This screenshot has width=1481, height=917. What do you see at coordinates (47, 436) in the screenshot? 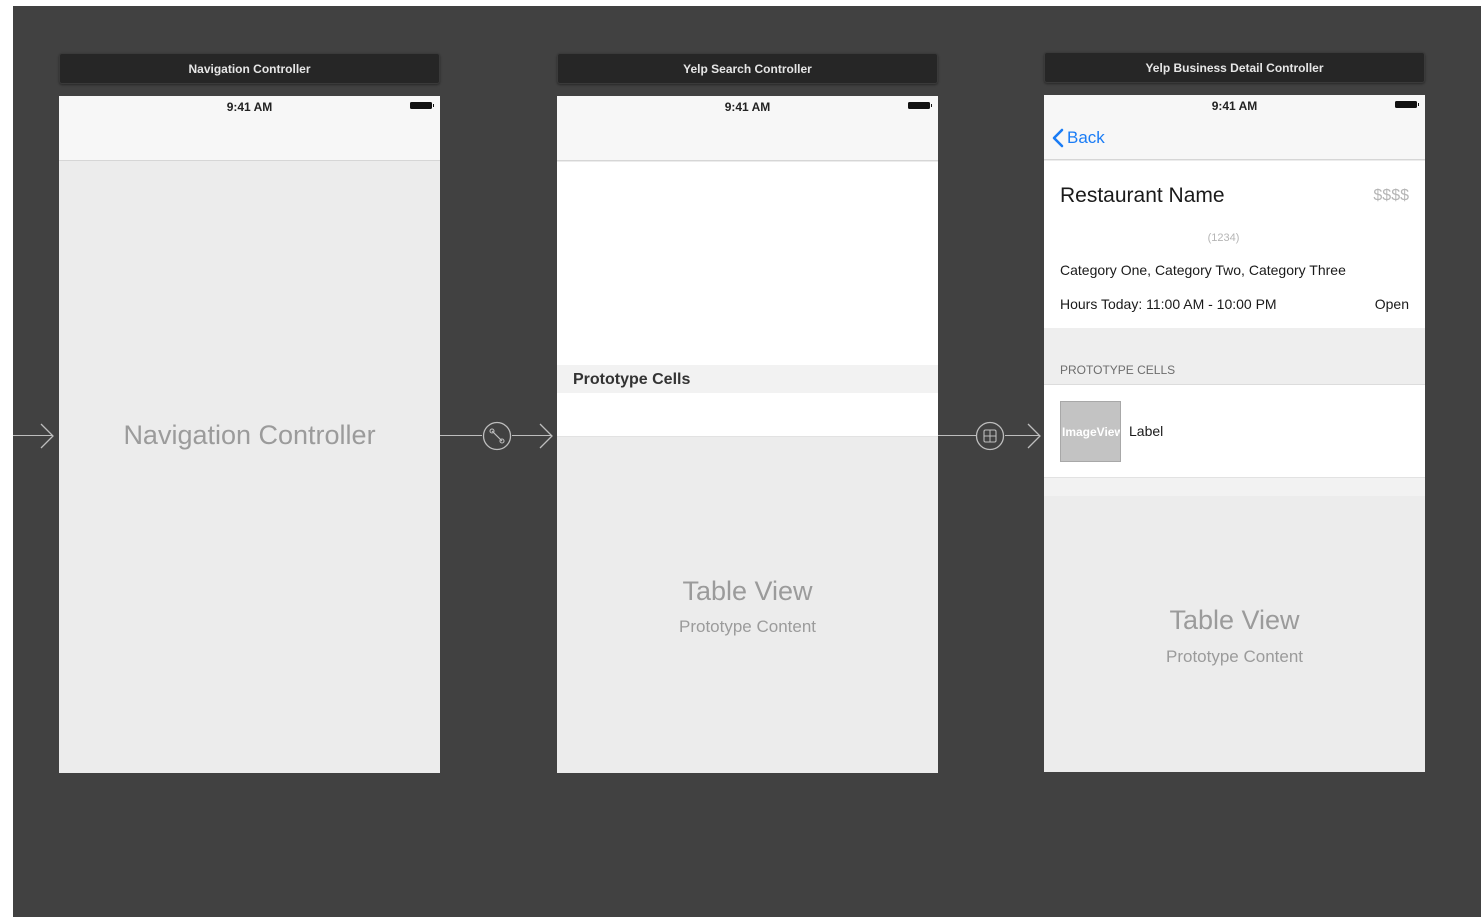
I see `initial-arrowhead-icon` at bounding box center [47, 436].